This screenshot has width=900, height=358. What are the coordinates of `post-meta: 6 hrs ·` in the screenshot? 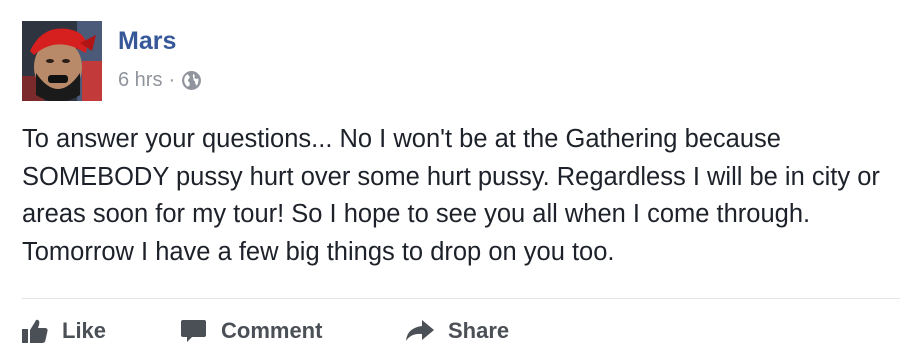 It's located at (160, 80).